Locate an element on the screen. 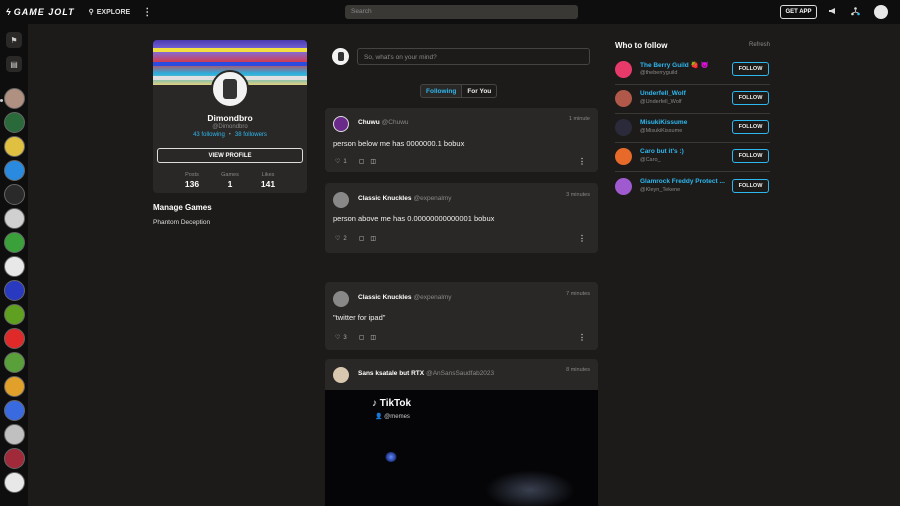 This screenshot has height=506, width=900. tab-for-you: For You is located at coordinates (480, 91).